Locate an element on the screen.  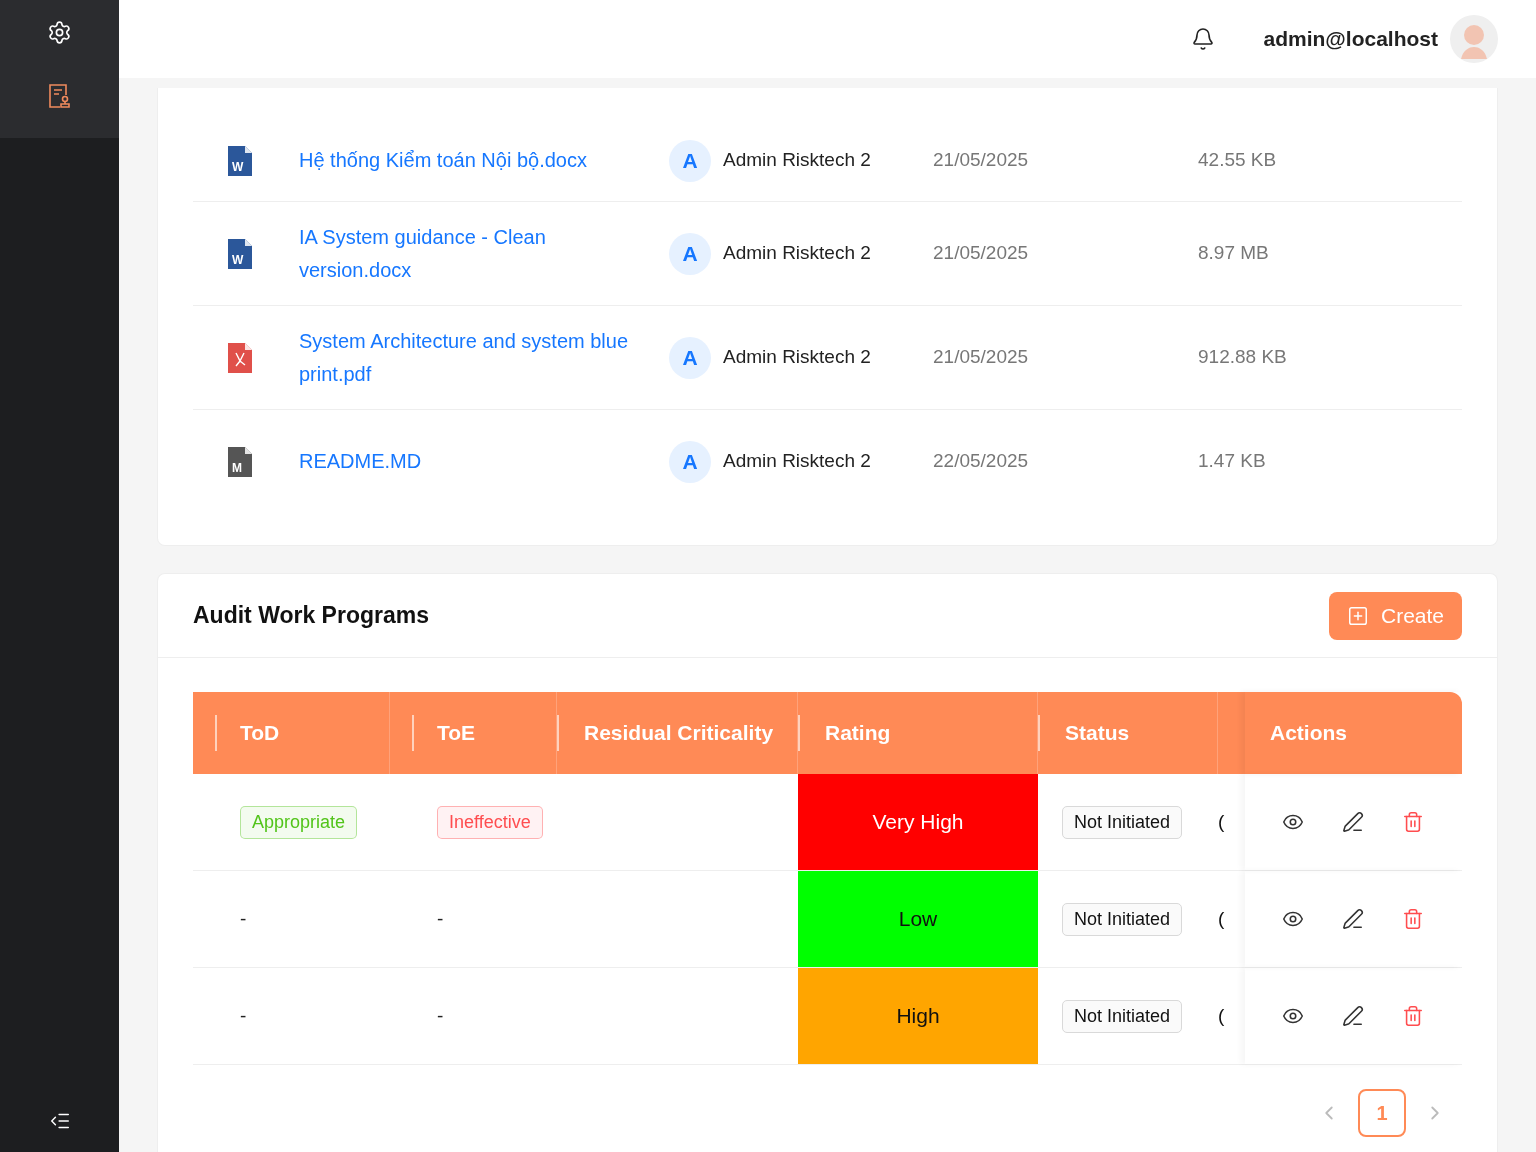
notification-bell-icon is located at coordinates (1203, 39).